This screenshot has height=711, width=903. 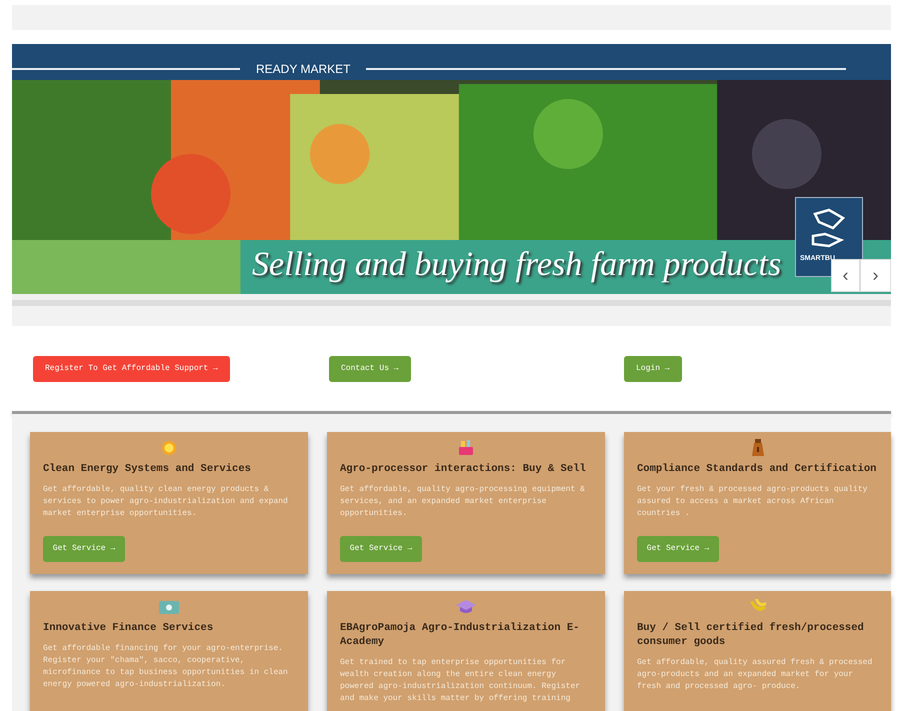 What do you see at coordinates (169, 607) in the screenshot?
I see `banknote-icon` at bounding box center [169, 607].